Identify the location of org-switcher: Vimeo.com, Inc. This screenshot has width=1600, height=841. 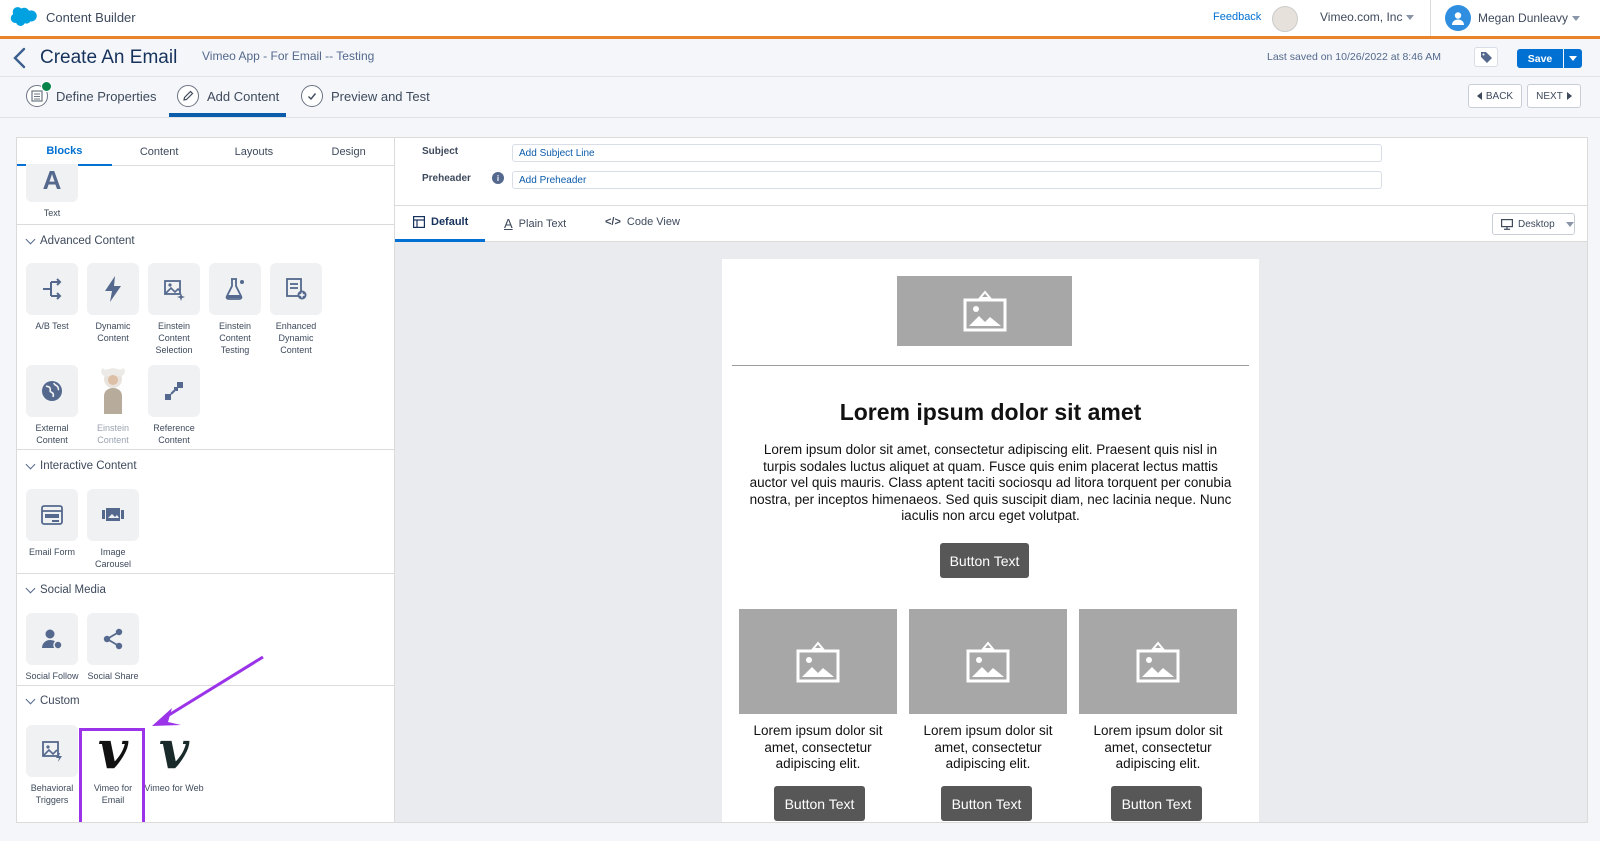
(1367, 17).